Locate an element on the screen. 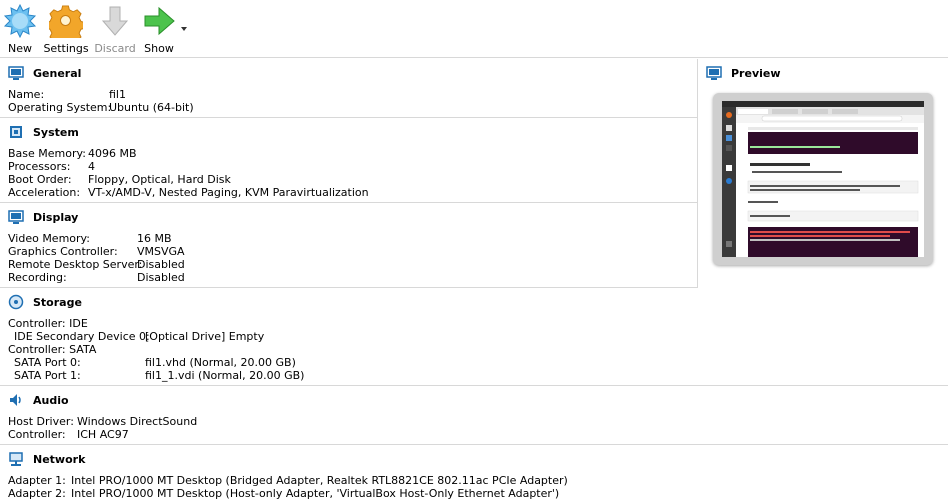 This screenshot has height=504, width=948. discard-button: Discard is located at coordinates (115, 30).